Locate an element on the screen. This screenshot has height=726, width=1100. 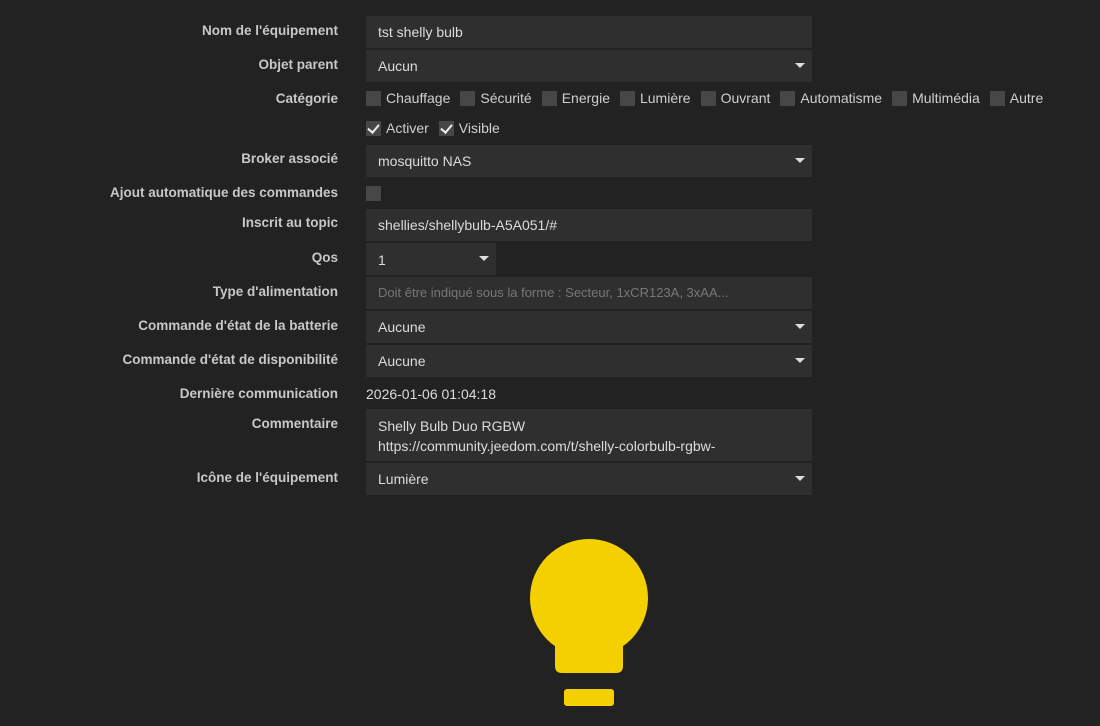
auto-add-label: Ajout automatique des commandes is located at coordinates (223, 192).